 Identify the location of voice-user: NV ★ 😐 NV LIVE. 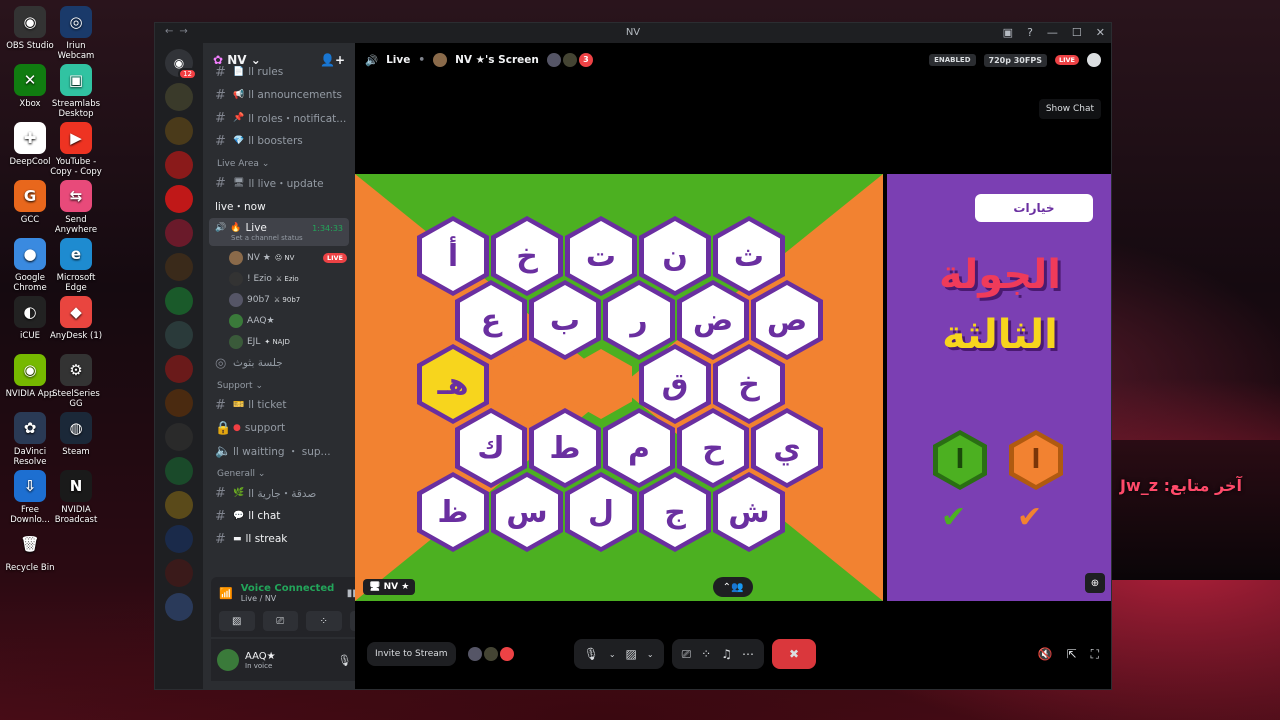
(292, 257).